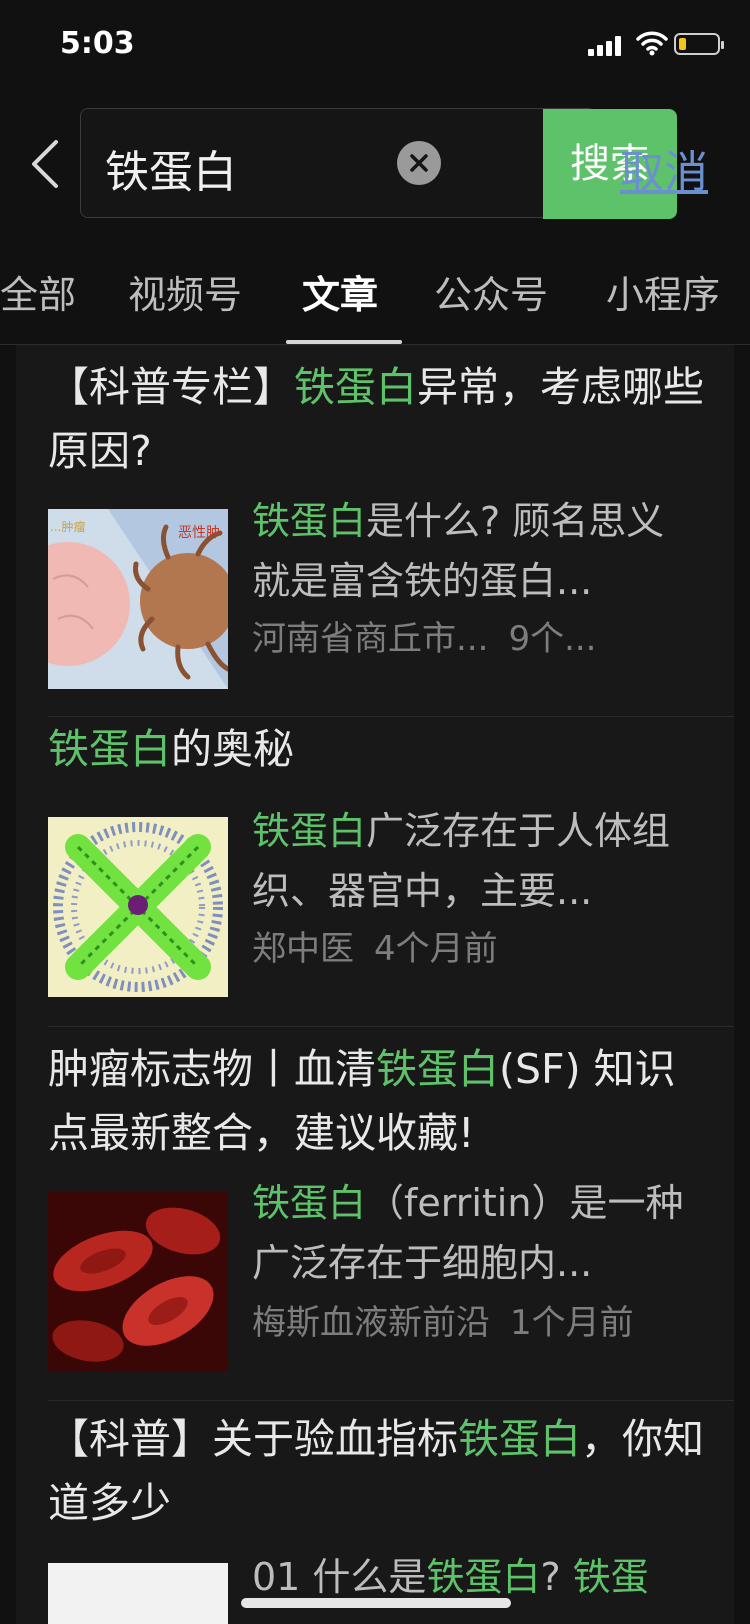 The width and height of the screenshot is (750, 1624). What do you see at coordinates (604, 46) in the screenshot?
I see `cellular-signal-icon` at bounding box center [604, 46].